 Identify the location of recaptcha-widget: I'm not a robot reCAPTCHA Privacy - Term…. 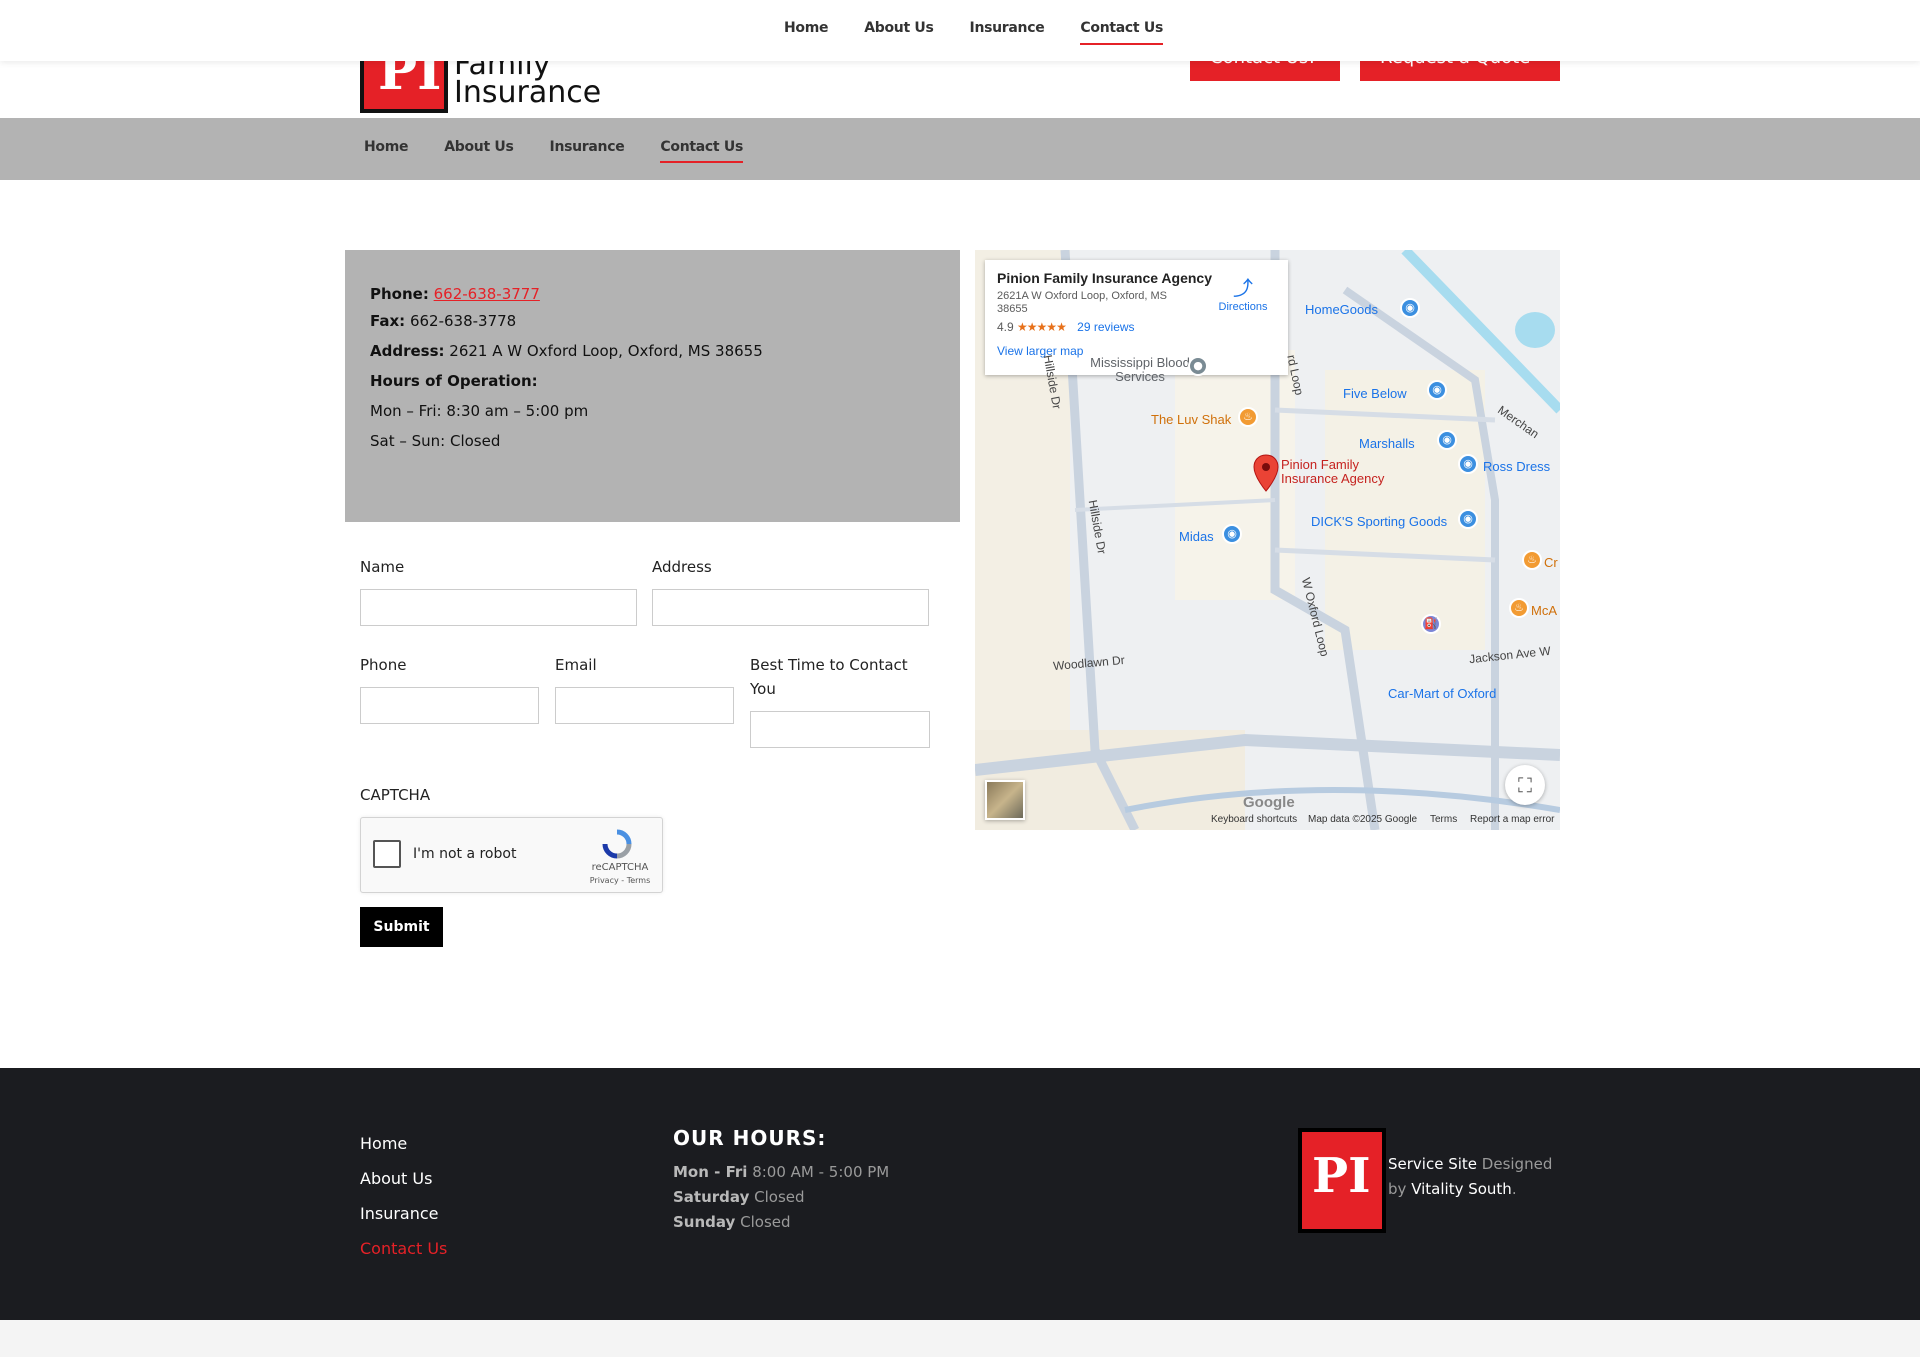
(511, 855).